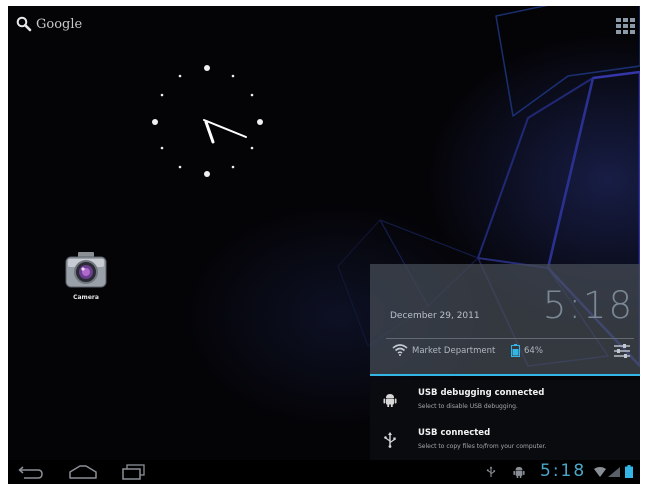  What do you see at coordinates (468, 406) in the screenshot?
I see `notification-subtitle: Select to disable USB debugging.` at bounding box center [468, 406].